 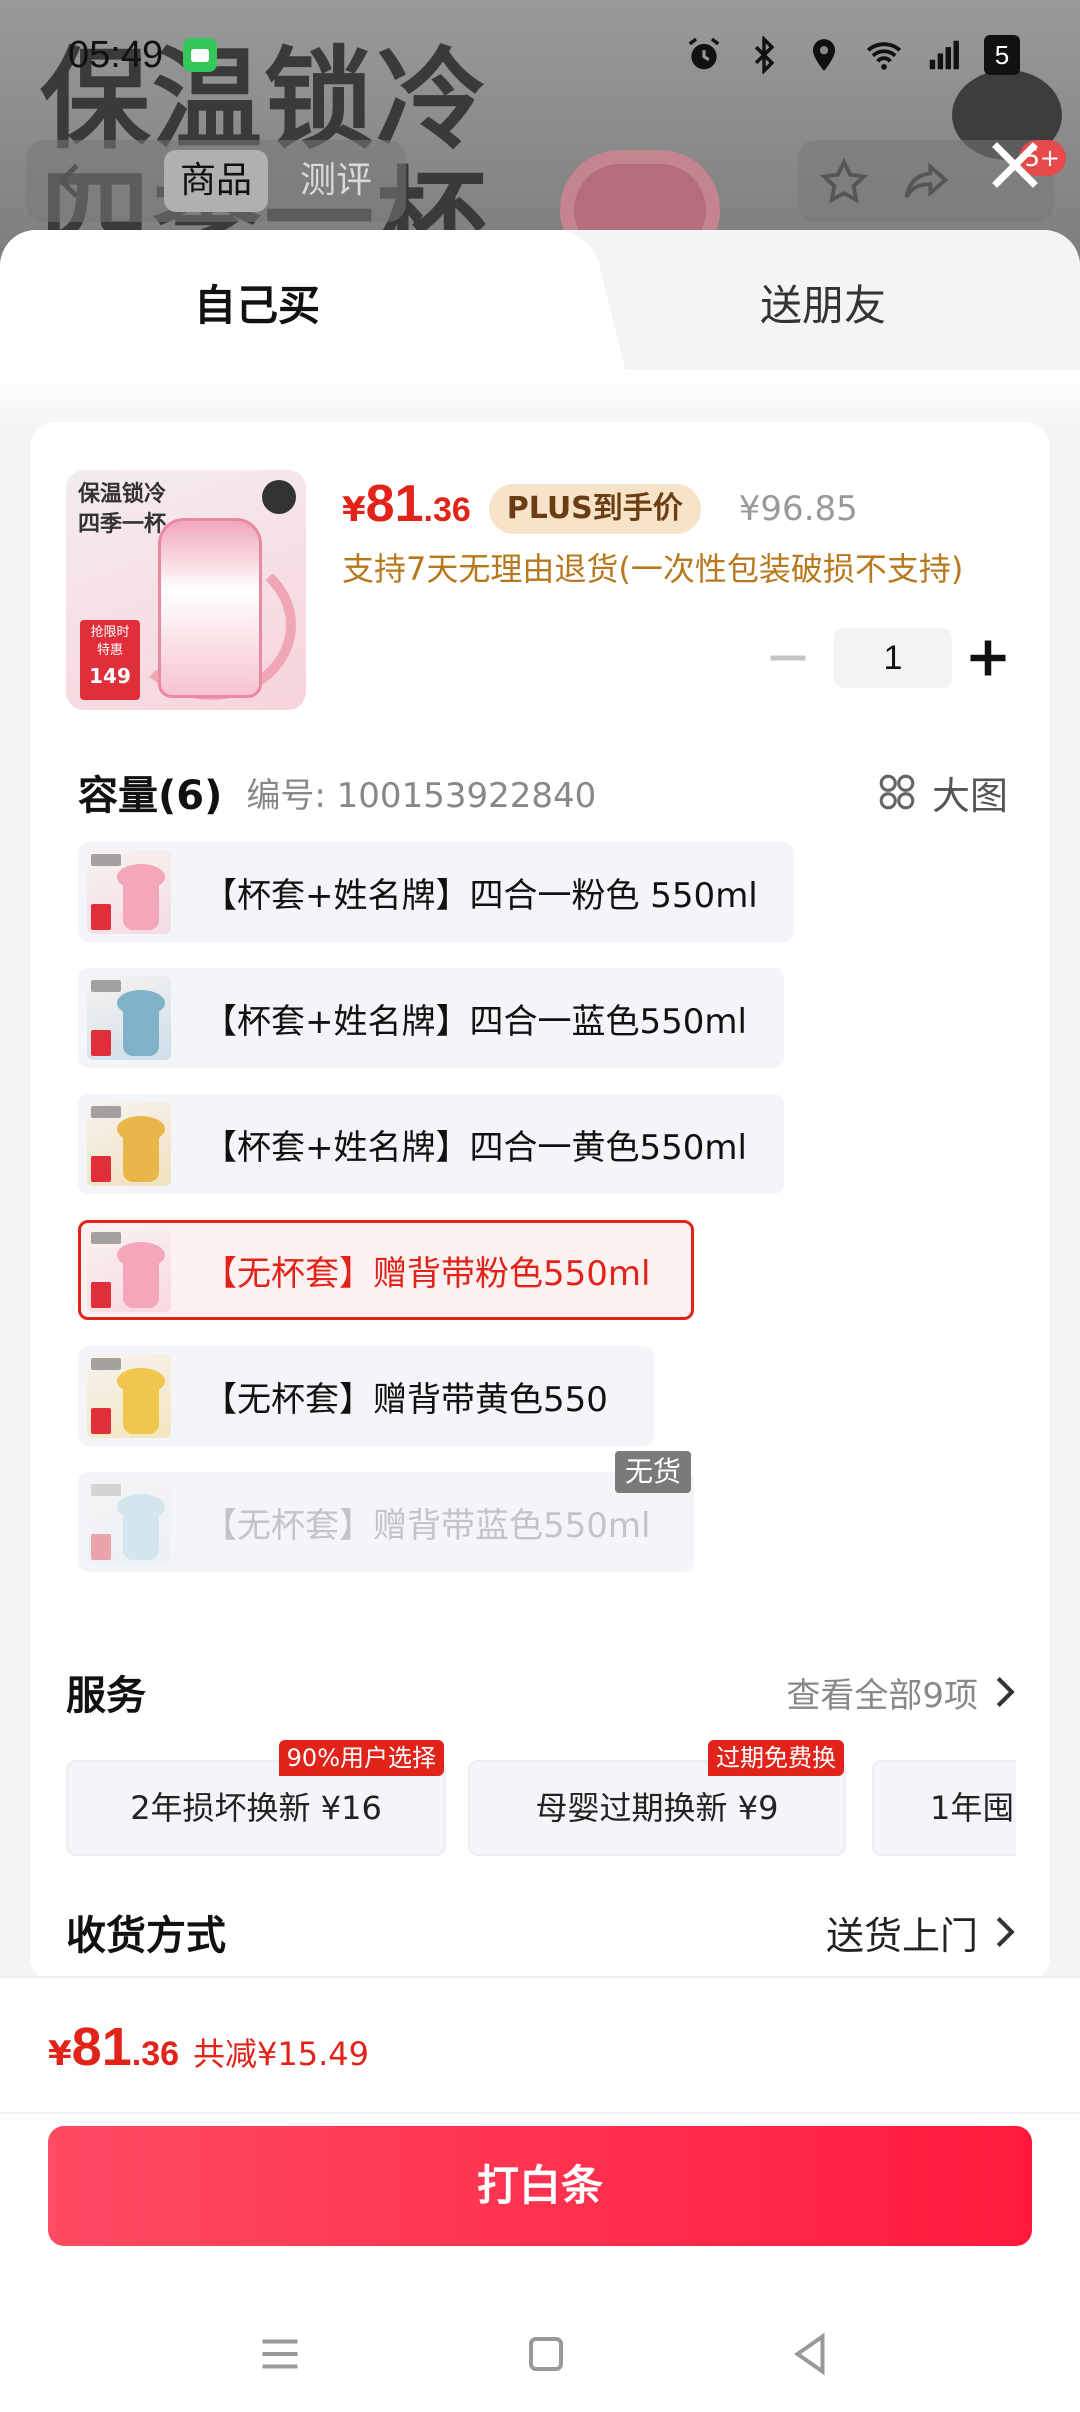 What do you see at coordinates (776, 1758) in the screenshot?
I see `service-card-tag: 过期免费换` at bounding box center [776, 1758].